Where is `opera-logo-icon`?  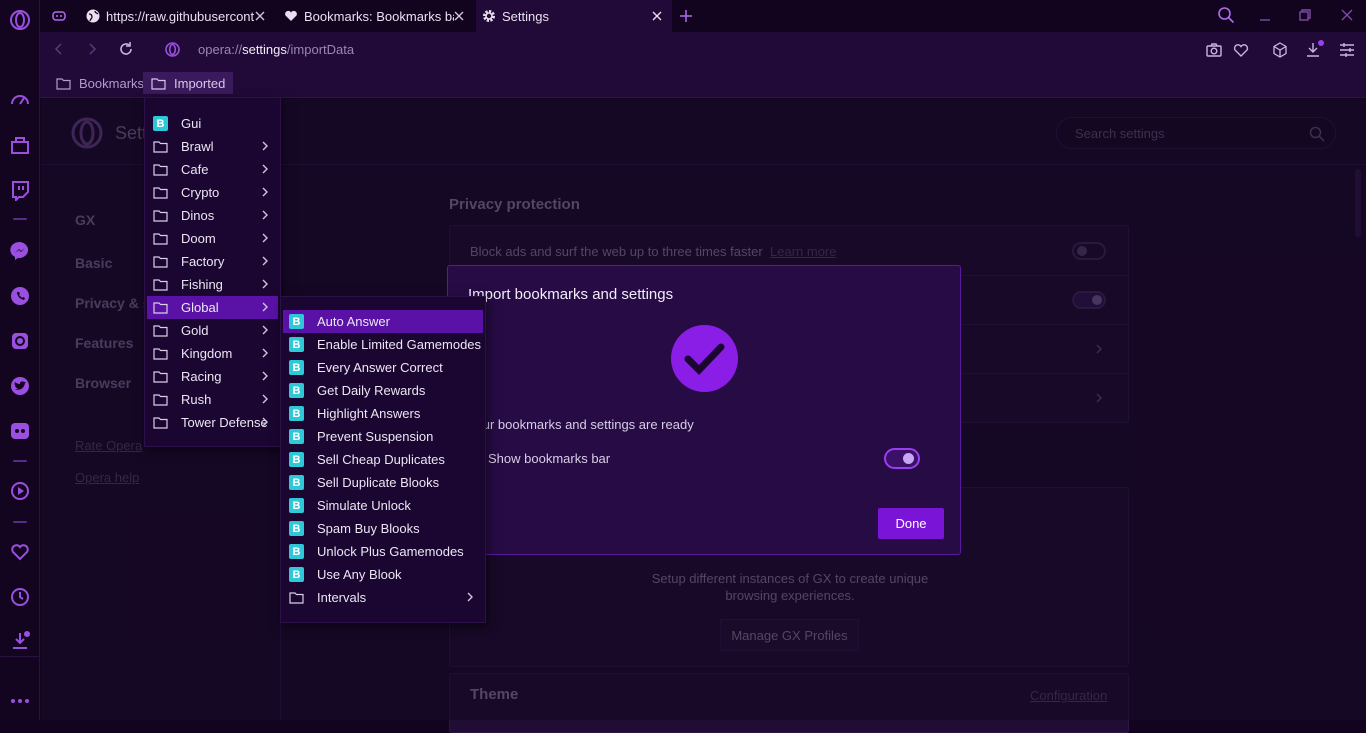
opera-logo-icon is located at coordinates (20, 20).